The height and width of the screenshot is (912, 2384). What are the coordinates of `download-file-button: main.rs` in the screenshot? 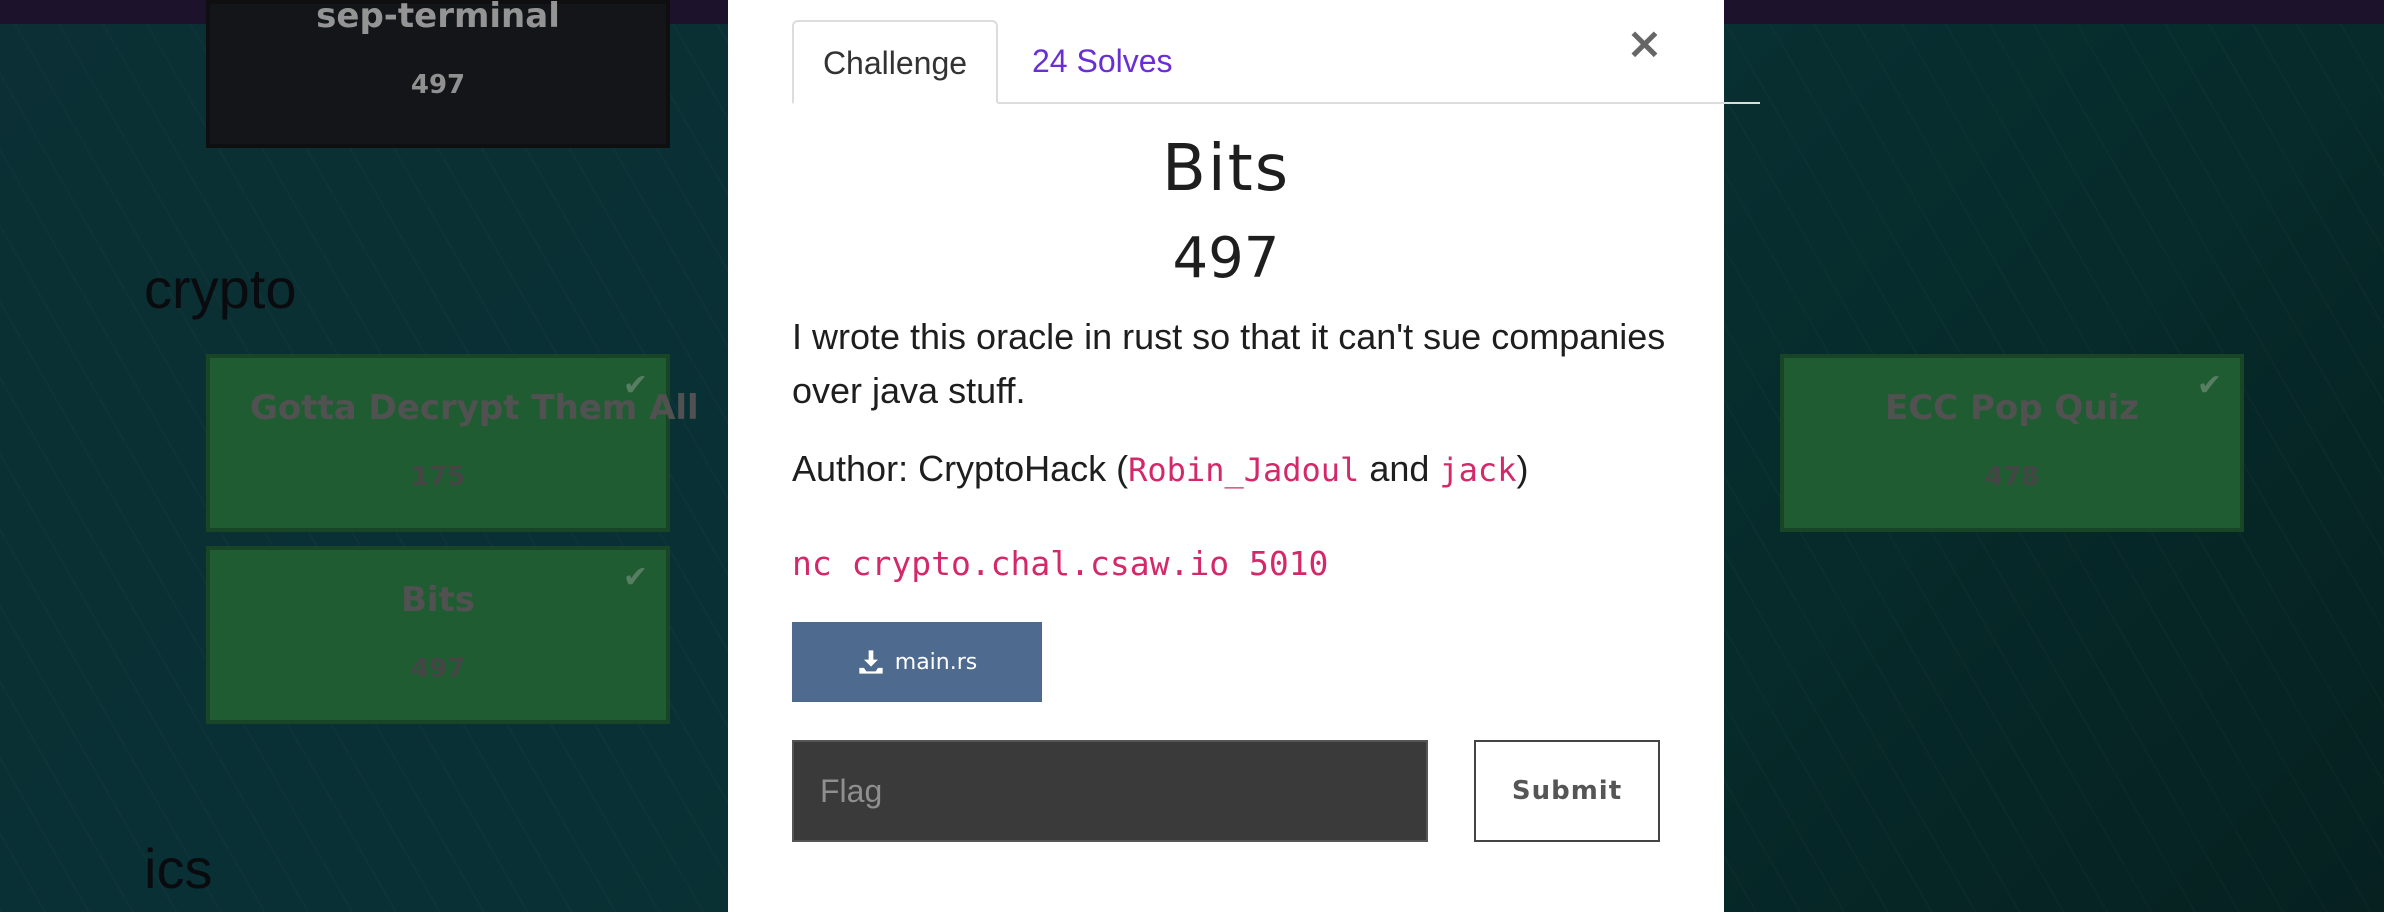 It's located at (917, 662).